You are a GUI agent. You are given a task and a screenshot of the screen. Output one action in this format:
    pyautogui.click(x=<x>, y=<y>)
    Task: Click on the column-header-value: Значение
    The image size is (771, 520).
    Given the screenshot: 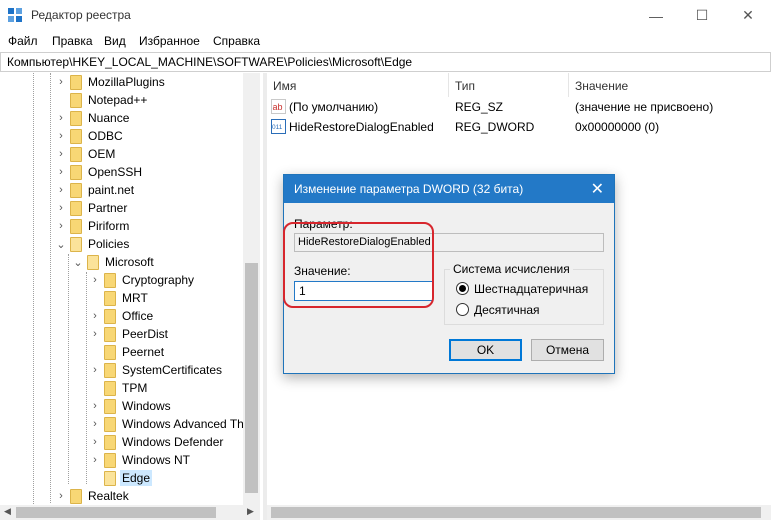 What is the action you would take?
    pyautogui.click(x=670, y=85)
    